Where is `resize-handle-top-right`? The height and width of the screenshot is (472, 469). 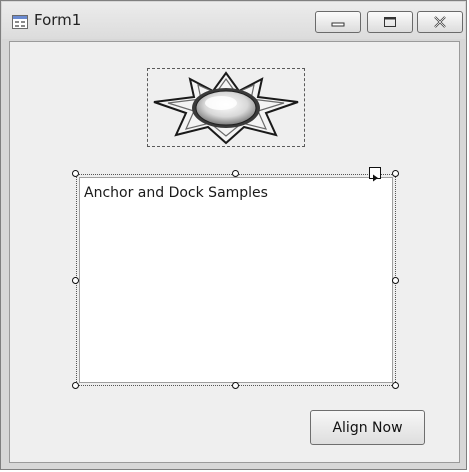 resize-handle-top-right is located at coordinates (395, 173).